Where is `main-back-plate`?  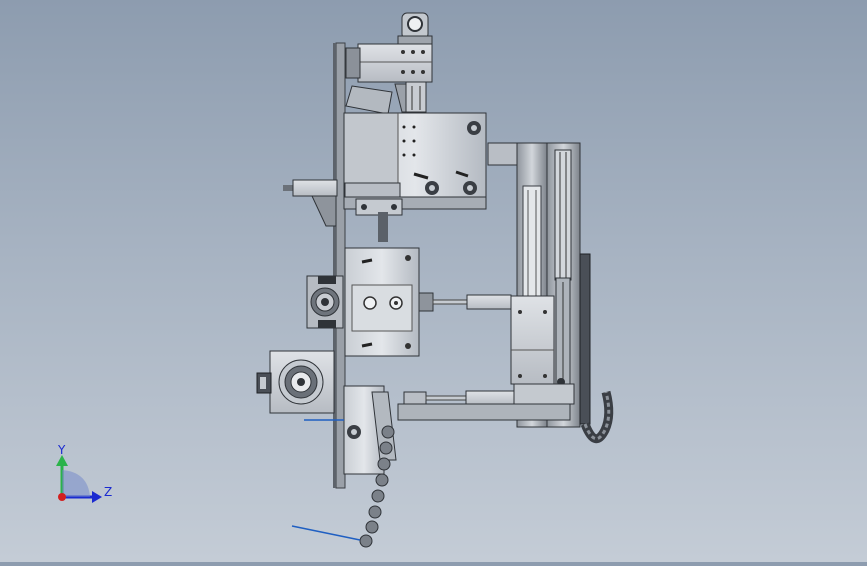
main-back-plate is located at coordinates (339, 265).